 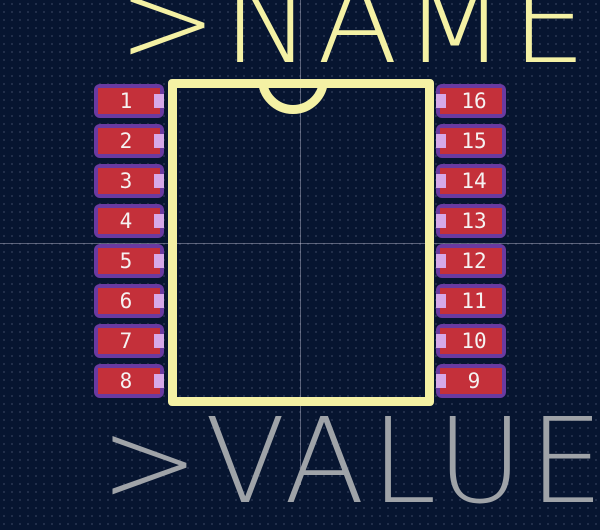 I want to click on pad-number-label: 6, so click(x=126, y=301).